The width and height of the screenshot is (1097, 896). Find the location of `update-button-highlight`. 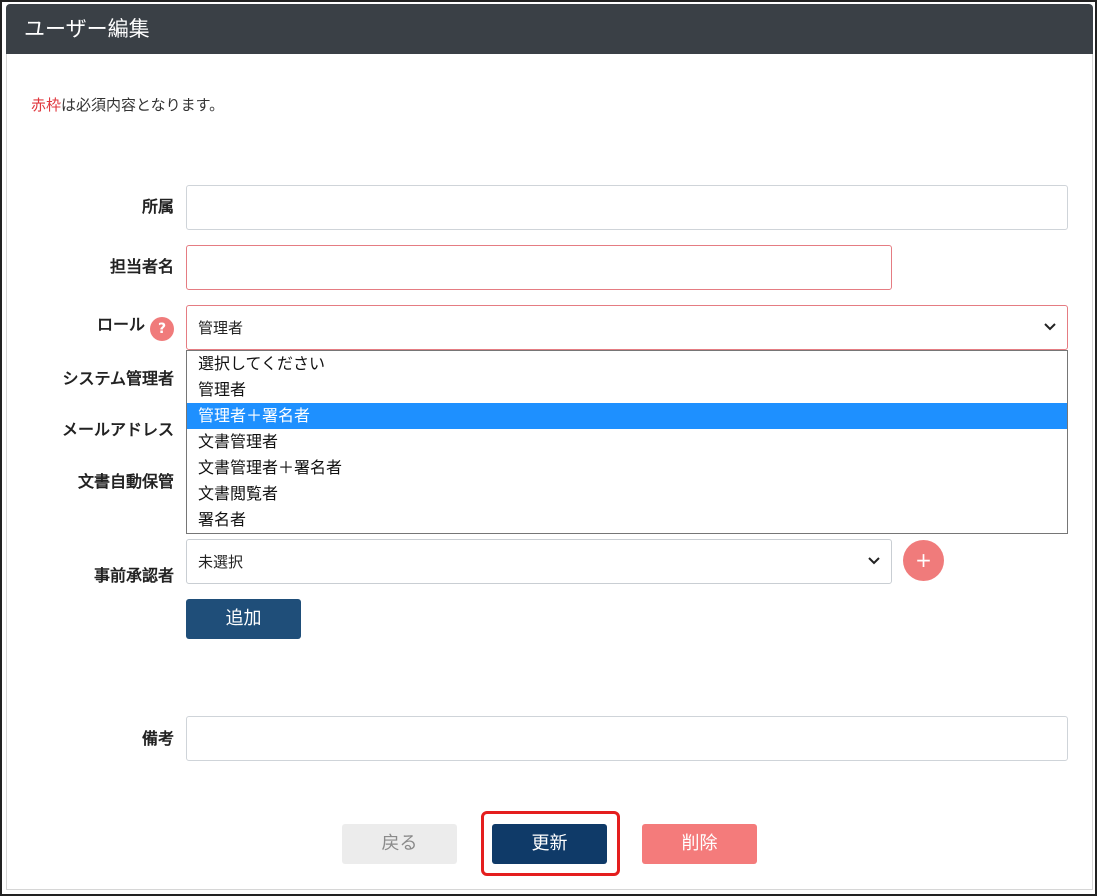

update-button-highlight is located at coordinates (550, 843).